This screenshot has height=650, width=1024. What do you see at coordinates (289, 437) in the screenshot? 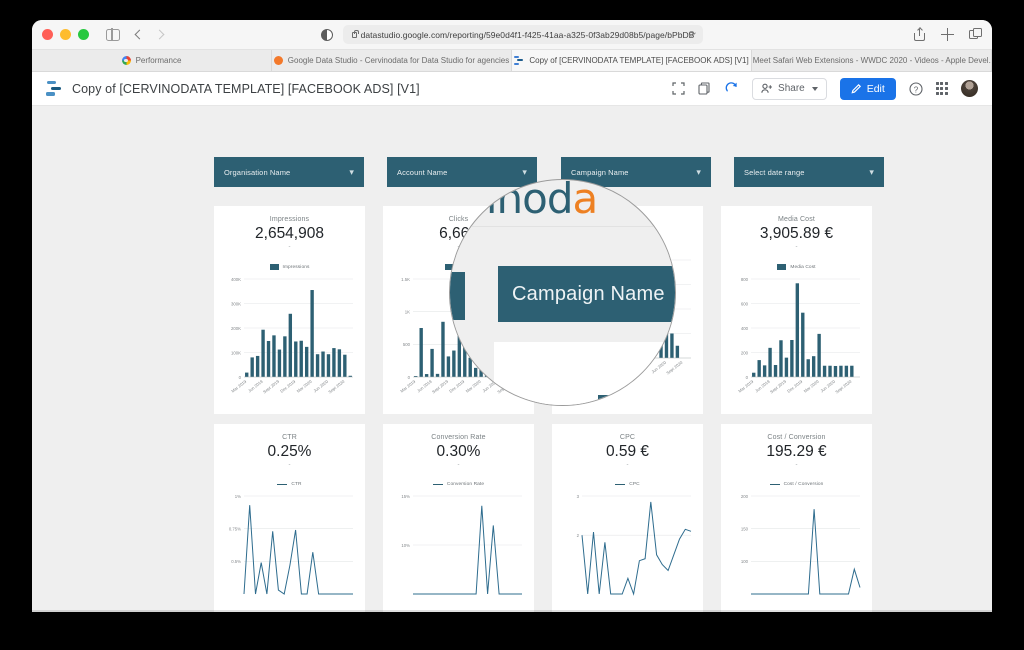
I see `kpi-label: CTR` at bounding box center [289, 437].